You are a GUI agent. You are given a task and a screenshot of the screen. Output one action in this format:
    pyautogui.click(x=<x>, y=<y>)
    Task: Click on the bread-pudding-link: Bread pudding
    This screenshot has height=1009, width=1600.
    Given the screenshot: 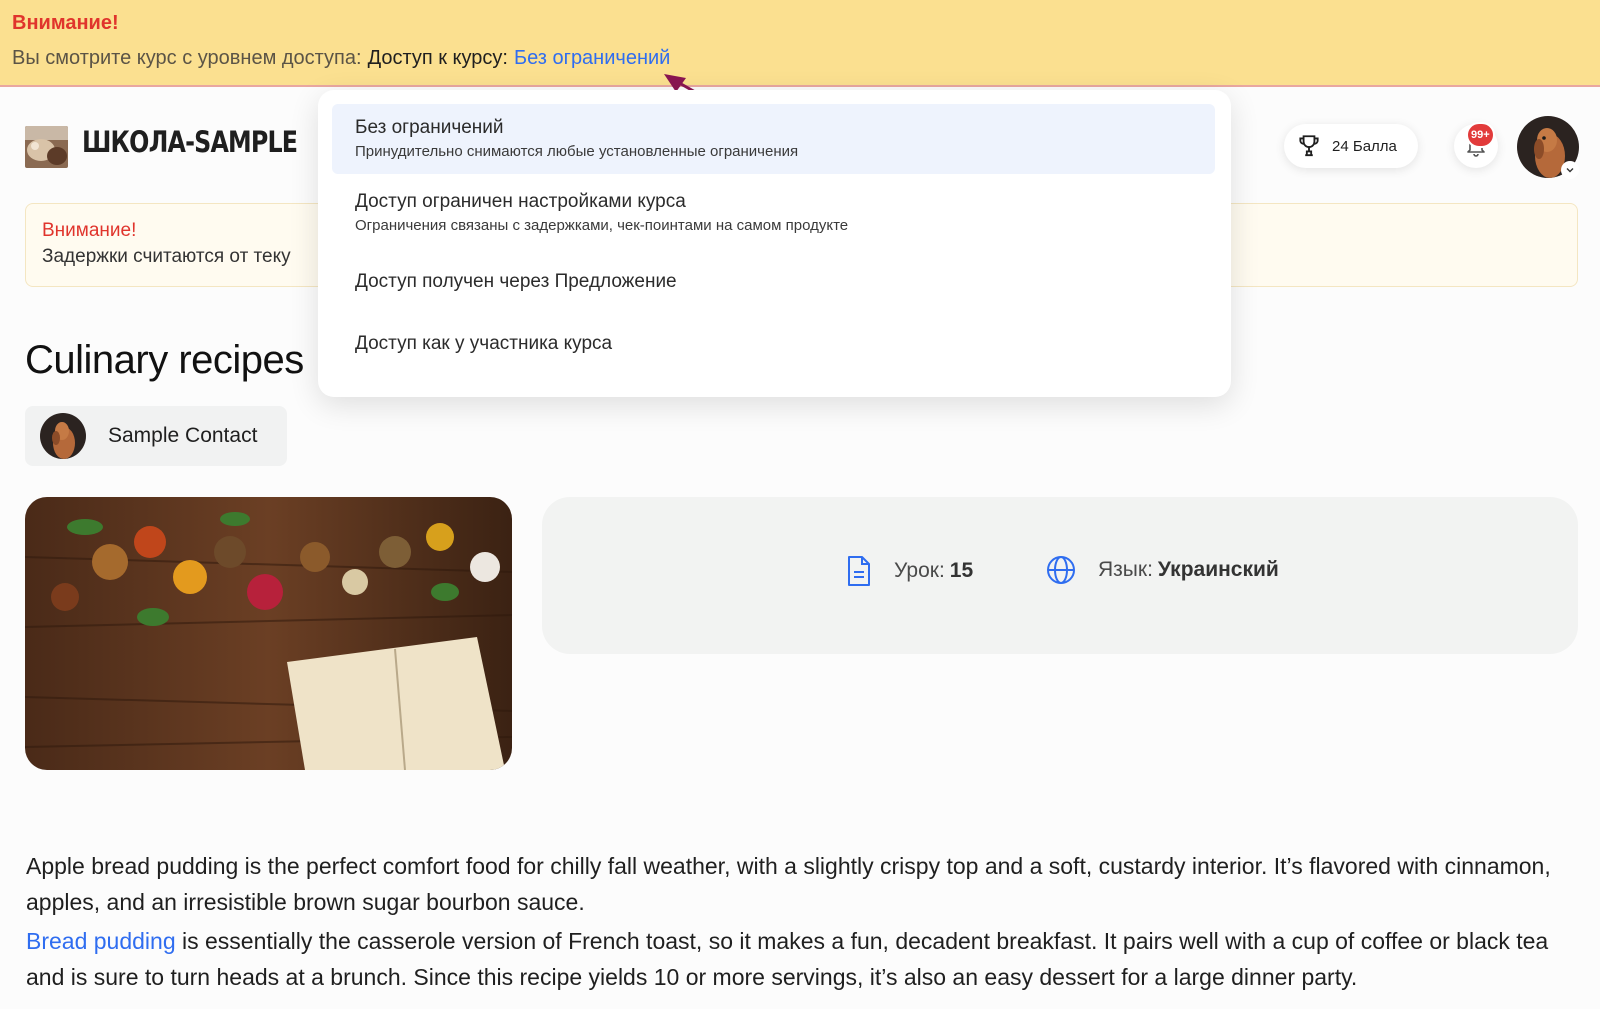 What is the action you would take?
    pyautogui.click(x=101, y=941)
    